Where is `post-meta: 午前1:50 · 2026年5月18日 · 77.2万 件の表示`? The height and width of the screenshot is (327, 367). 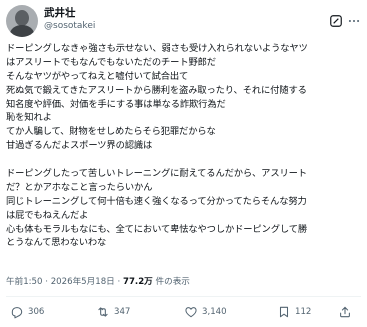 post-meta: 午前1:50 · 2026年5月18日 · 77.2万 件の表示 is located at coordinates (98, 282).